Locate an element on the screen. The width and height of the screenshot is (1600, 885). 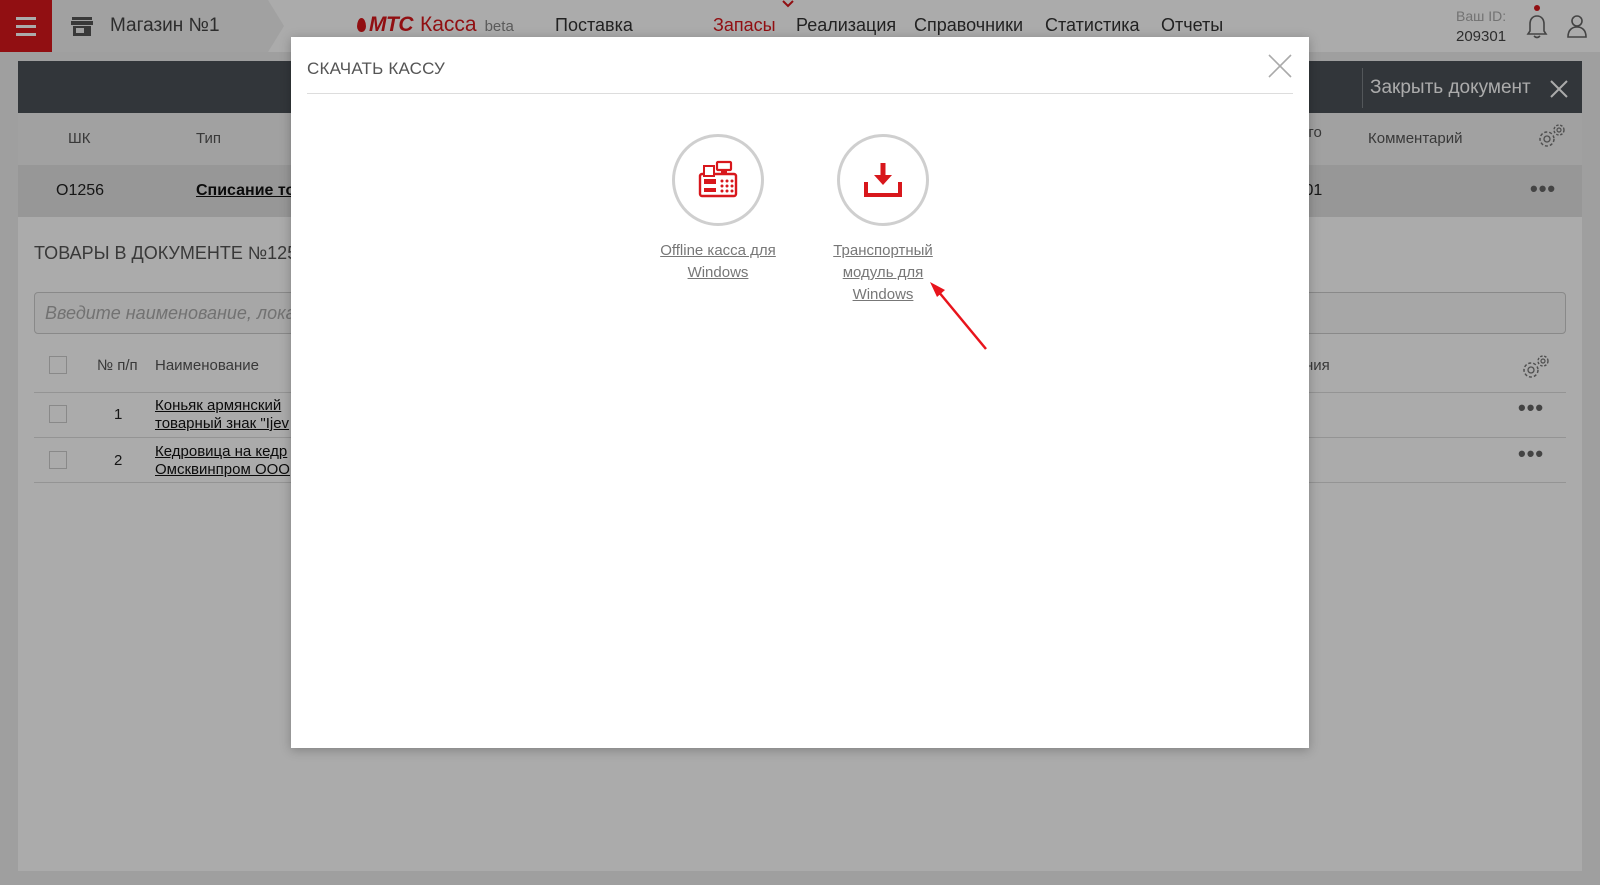
offline-kassa-label-line1: Offline касса для is located at coordinates (718, 251).